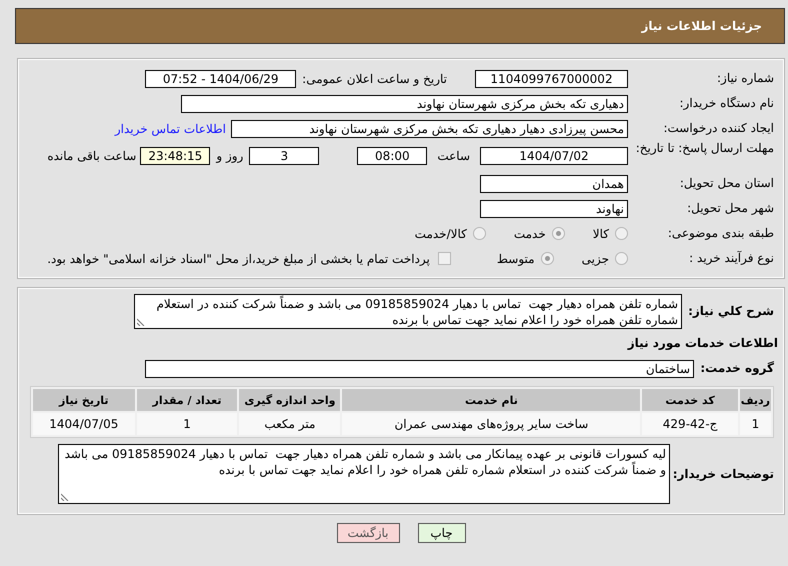  I want to click on radio-label: خدمت, so click(530, 233).